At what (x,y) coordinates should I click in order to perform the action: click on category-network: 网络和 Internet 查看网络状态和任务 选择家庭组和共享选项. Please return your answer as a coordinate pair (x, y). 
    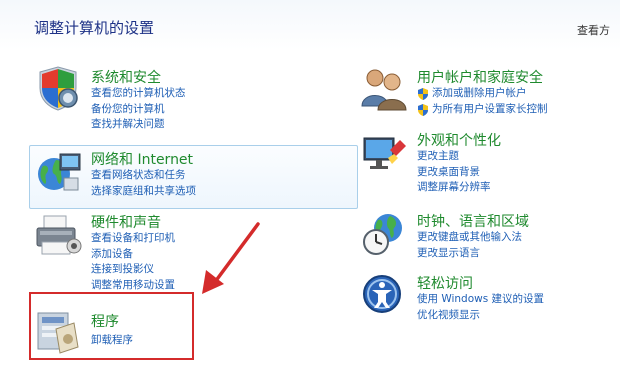
    Looking at the image, I should click on (184, 176).